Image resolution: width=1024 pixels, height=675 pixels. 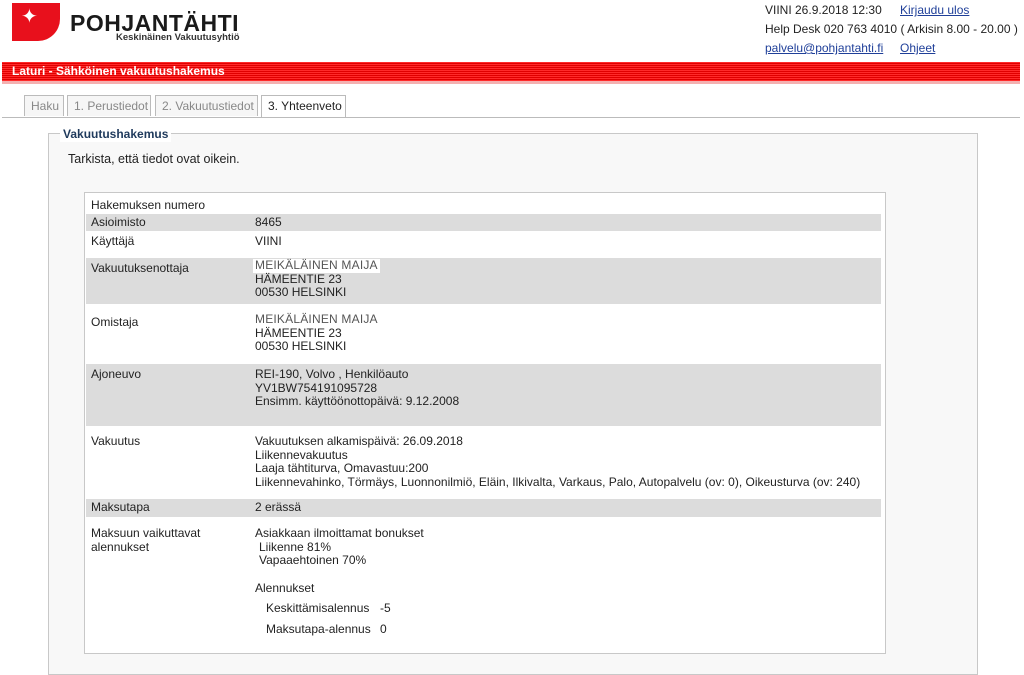 What do you see at coordinates (115, 322) in the screenshot?
I see `label-omistaja: Omistaja` at bounding box center [115, 322].